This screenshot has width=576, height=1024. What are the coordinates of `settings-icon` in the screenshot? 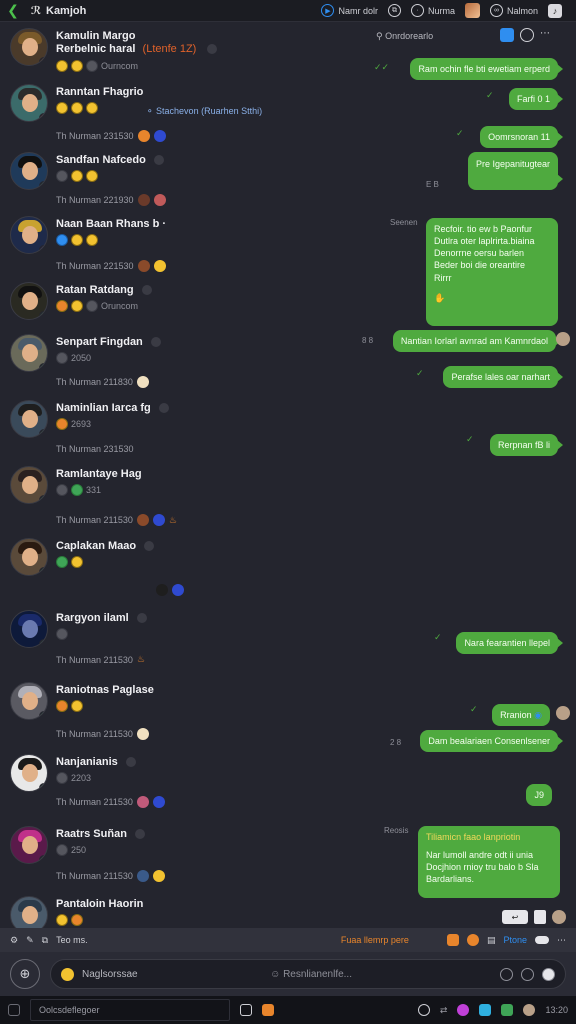 It's located at (423, 1010).